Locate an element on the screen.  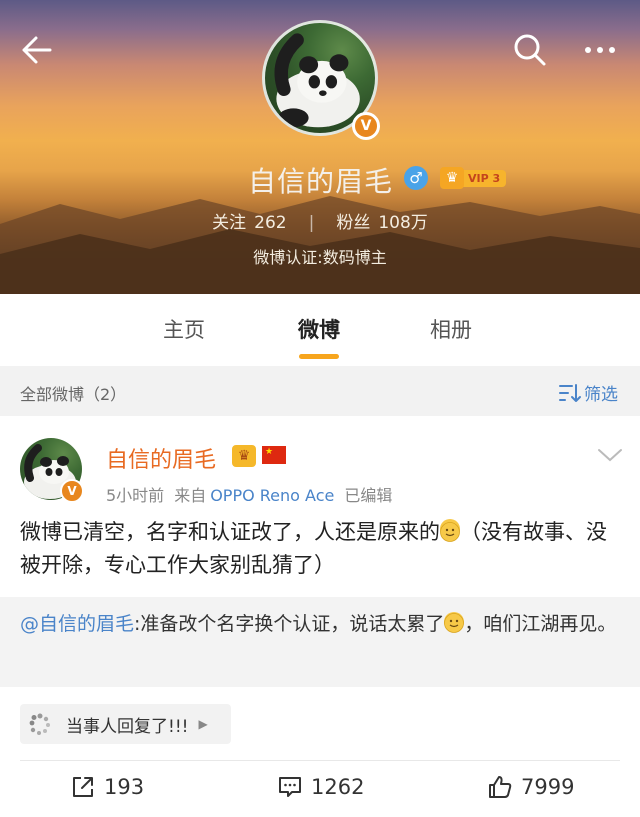
post-source: OPPO Reno Ace is located at coordinates (272, 495).